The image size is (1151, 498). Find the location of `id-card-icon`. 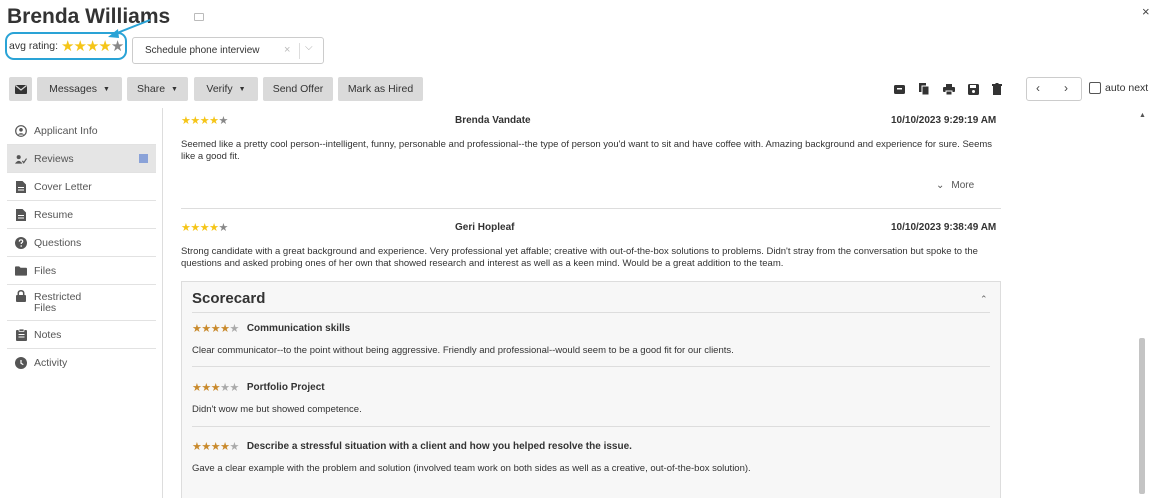

id-card-icon is located at coordinates (199, 17).